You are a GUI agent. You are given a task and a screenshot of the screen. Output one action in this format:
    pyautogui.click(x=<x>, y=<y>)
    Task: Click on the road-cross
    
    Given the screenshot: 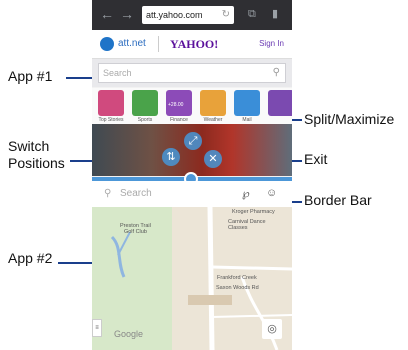 What is the action you would take?
    pyautogui.click(x=251, y=268)
    